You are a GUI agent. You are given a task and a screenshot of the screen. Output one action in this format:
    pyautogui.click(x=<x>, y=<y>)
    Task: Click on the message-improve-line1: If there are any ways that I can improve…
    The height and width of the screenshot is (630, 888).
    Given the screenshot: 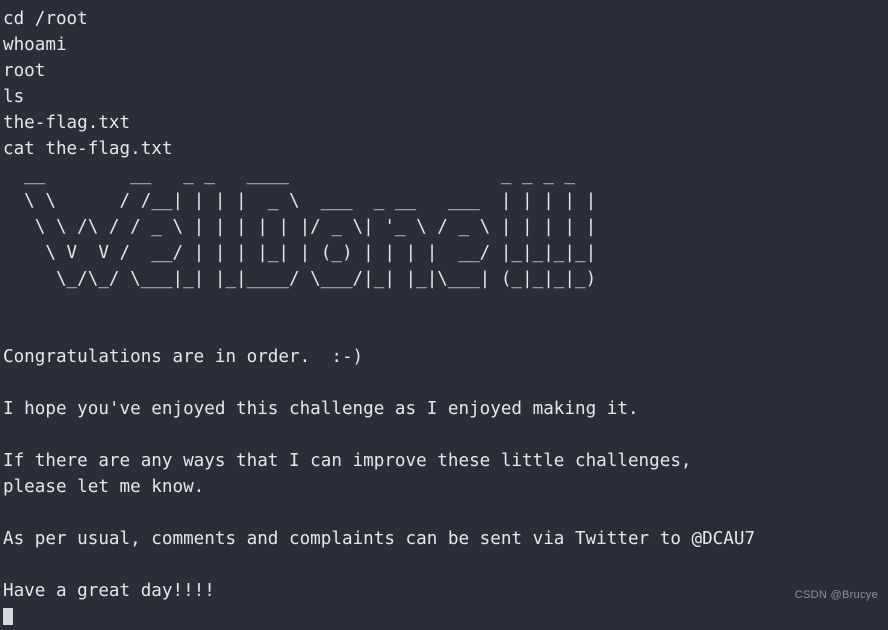 What is the action you would take?
    pyautogui.click(x=347, y=461)
    